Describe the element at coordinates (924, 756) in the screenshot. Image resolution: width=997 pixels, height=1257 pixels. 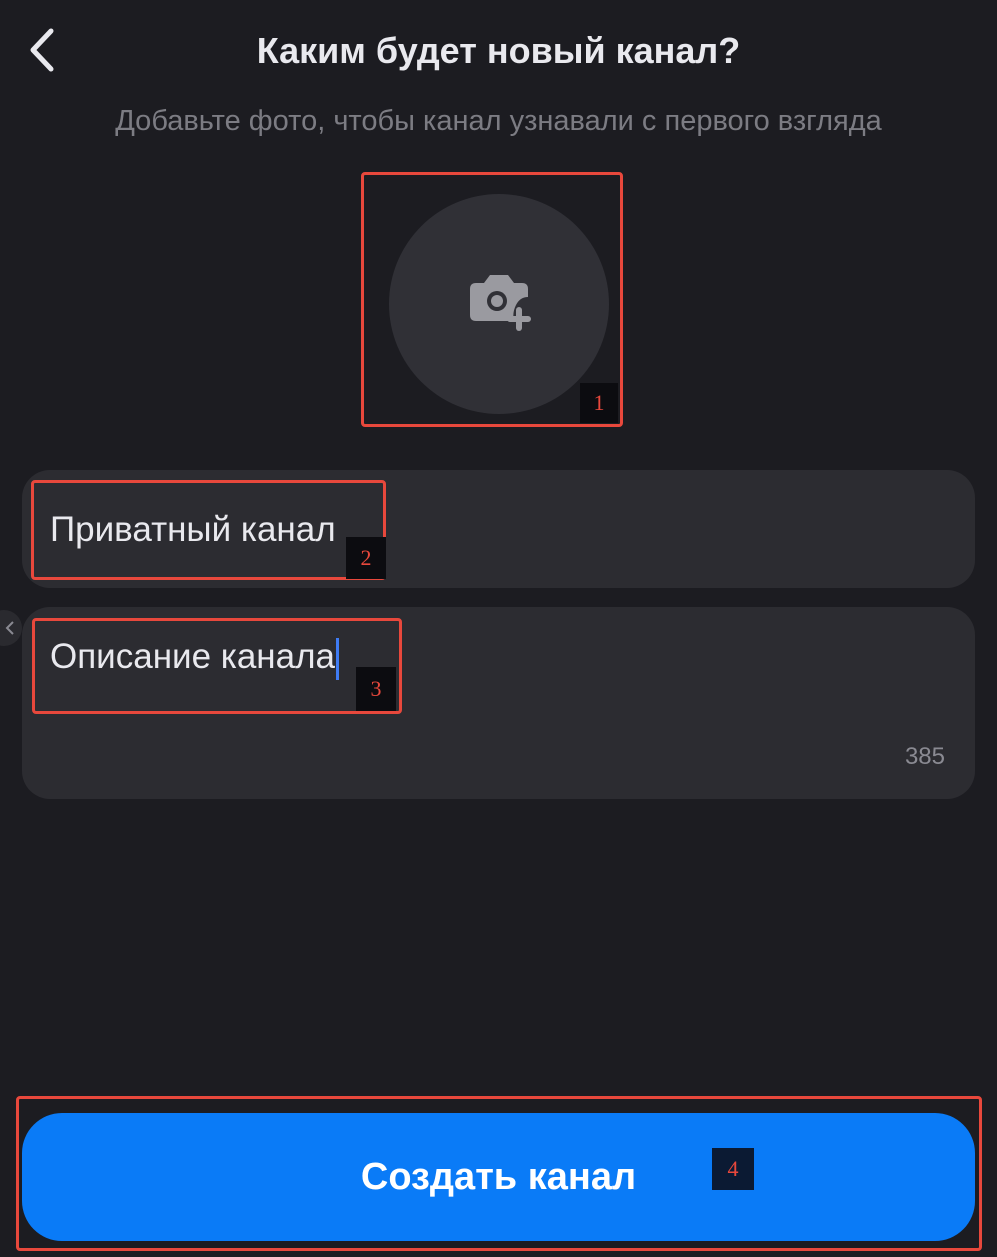
I see `character-counter: 385` at that location.